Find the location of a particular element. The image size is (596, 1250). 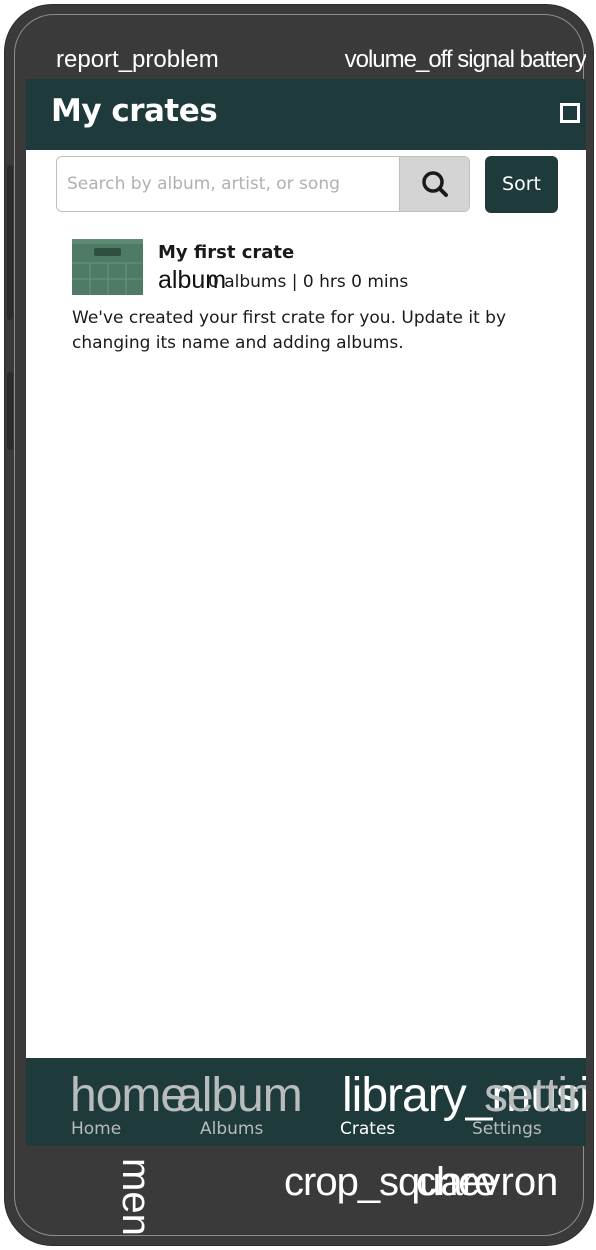

settings-icon: settings is located at coordinates (535, 1095).